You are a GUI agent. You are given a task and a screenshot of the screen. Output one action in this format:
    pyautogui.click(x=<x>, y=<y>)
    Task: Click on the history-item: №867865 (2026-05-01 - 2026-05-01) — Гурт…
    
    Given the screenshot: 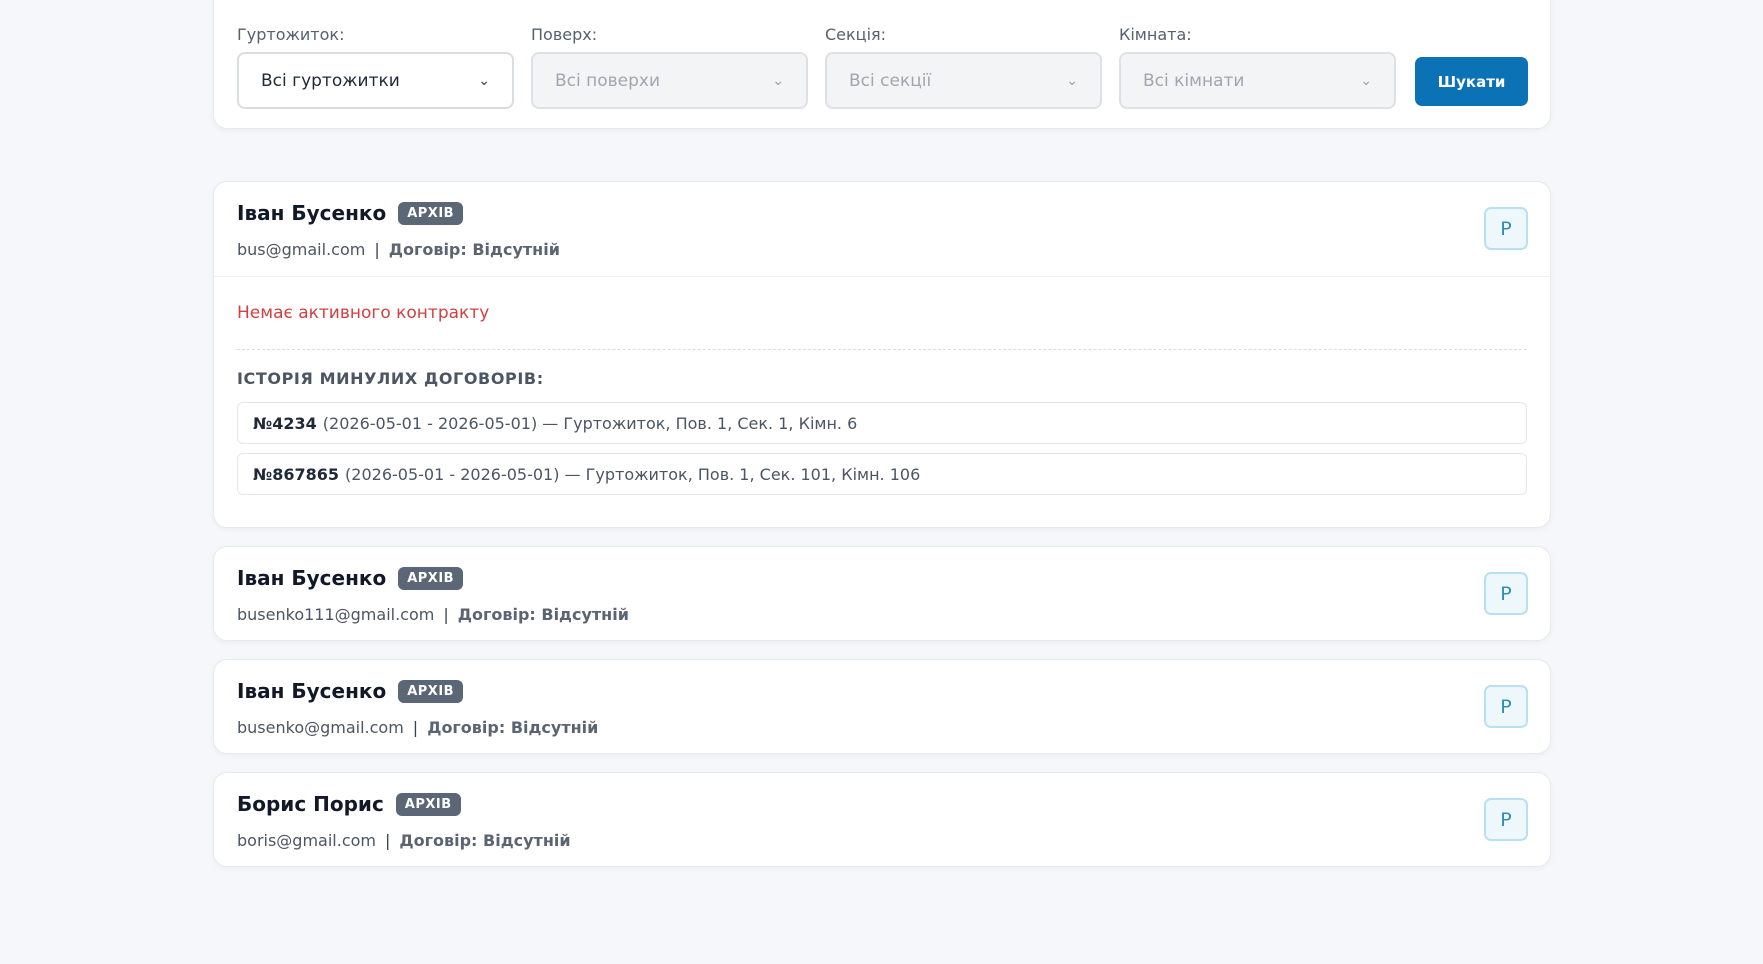 What is the action you would take?
    pyautogui.click(x=882, y=474)
    